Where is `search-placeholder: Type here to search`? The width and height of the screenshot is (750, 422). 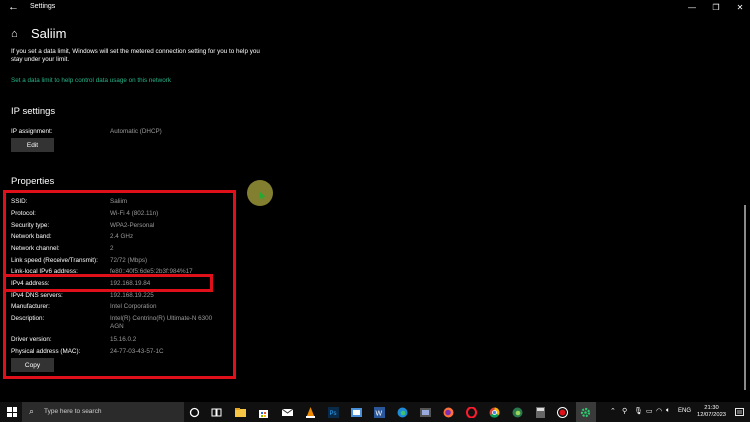
search-placeholder: Type here to search is located at coordinates (73, 411).